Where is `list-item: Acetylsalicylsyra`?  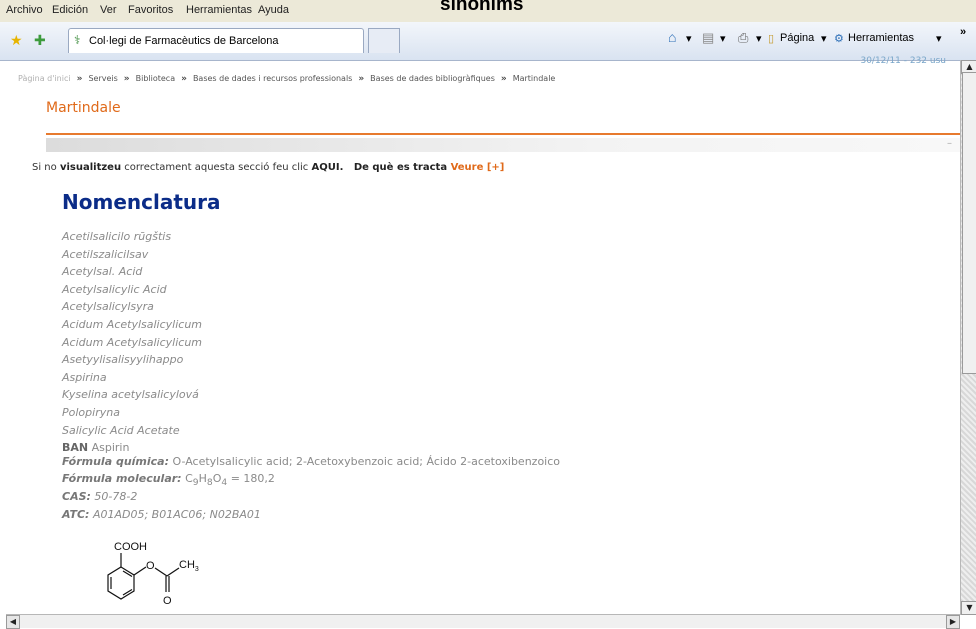
list-item: Acetylsalicylsyra is located at coordinates (108, 307).